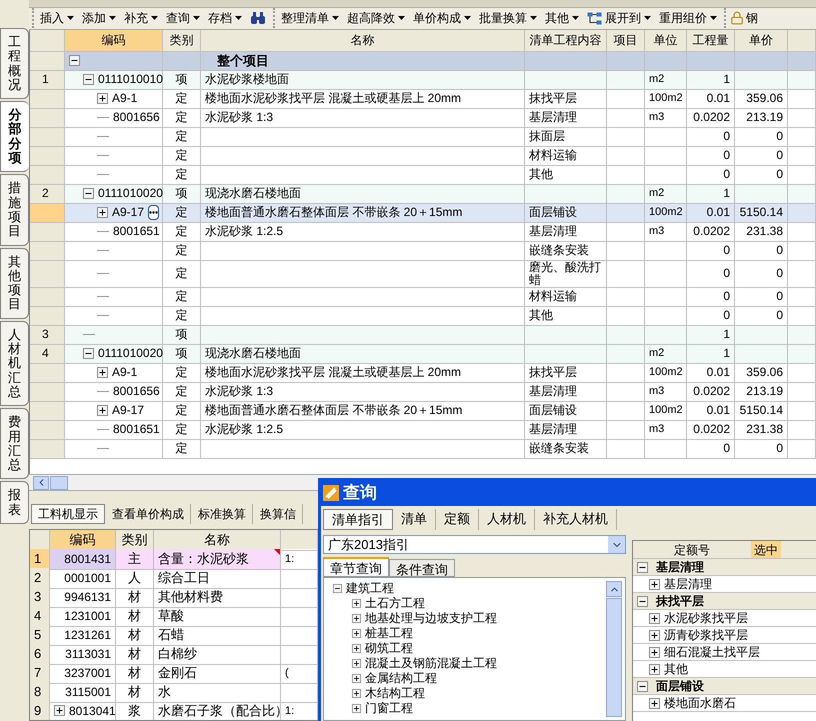 The height and width of the screenshot is (721, 816). What do you see at coordinates (466, 648) in the screenshot?
I see `tree-item: 砌筑工程` at bounding box center [466, 648].